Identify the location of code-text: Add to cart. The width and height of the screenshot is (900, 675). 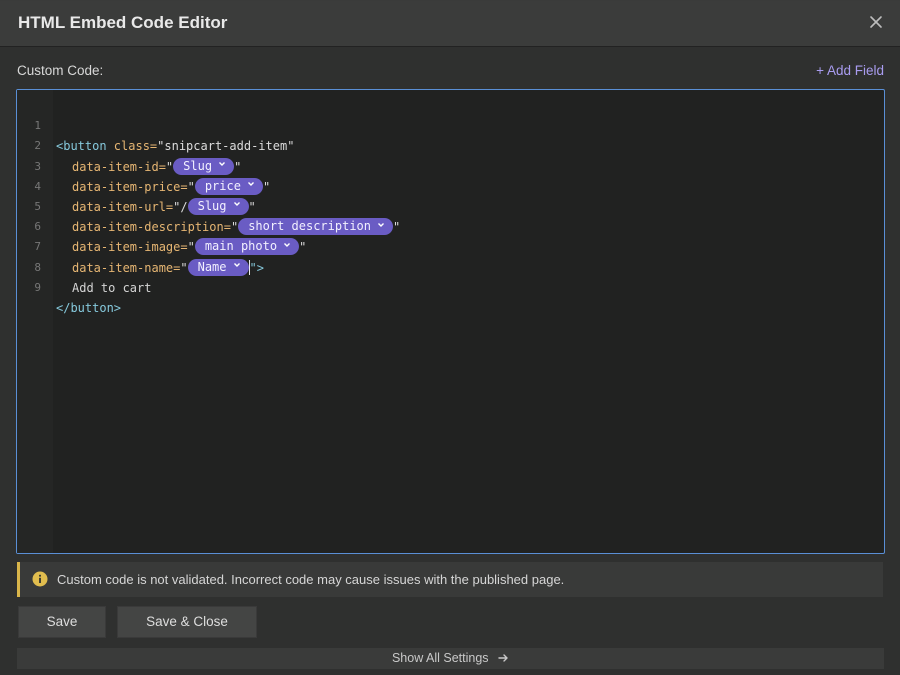
(112, 287).